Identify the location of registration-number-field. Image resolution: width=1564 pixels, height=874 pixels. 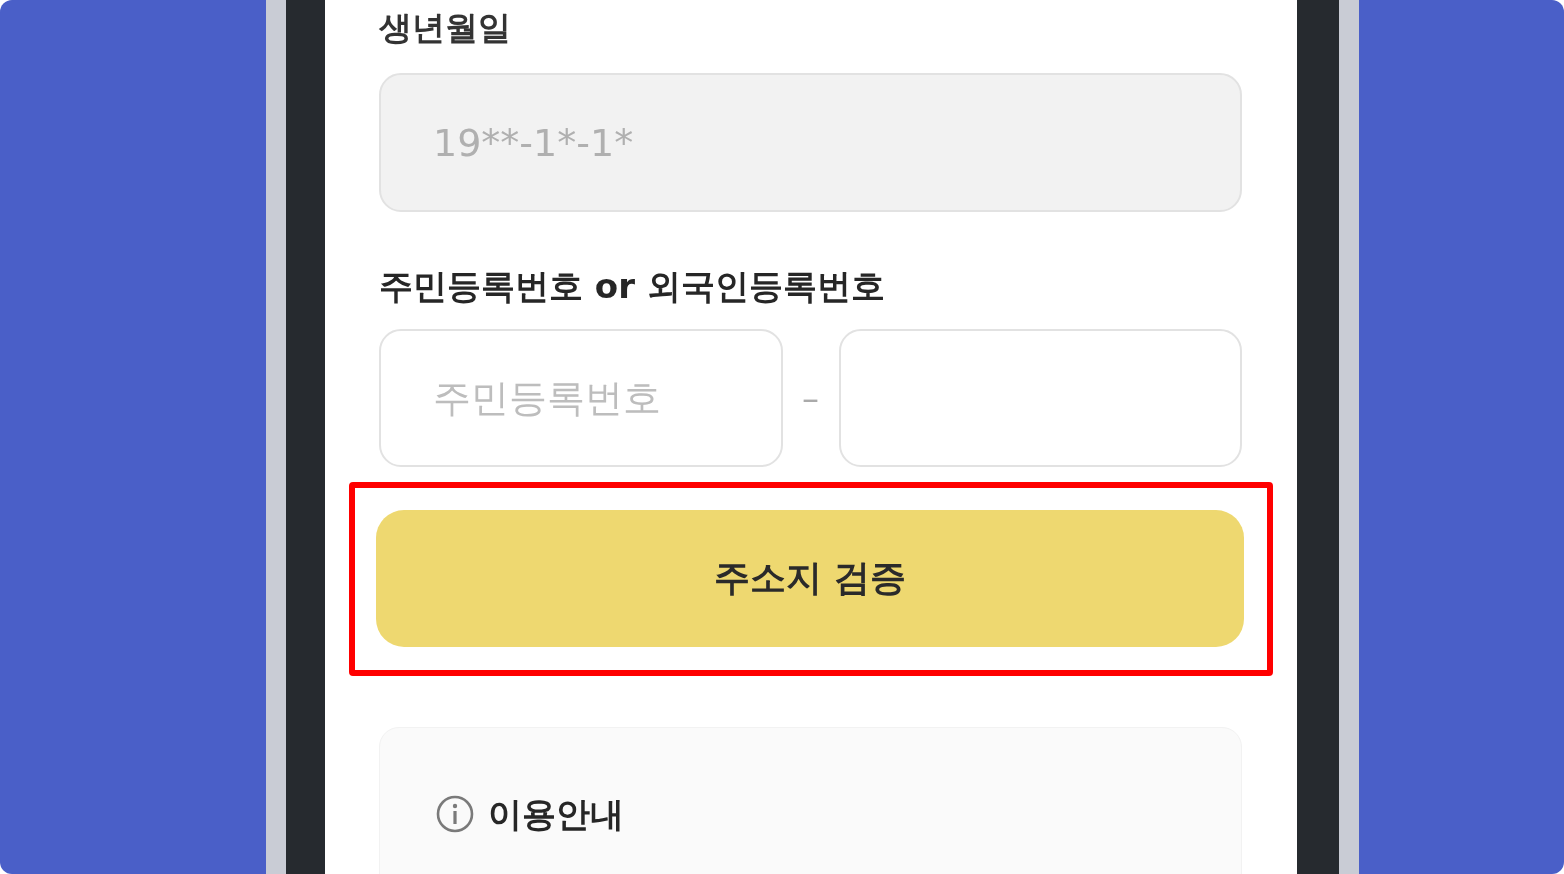
(1040, 398).